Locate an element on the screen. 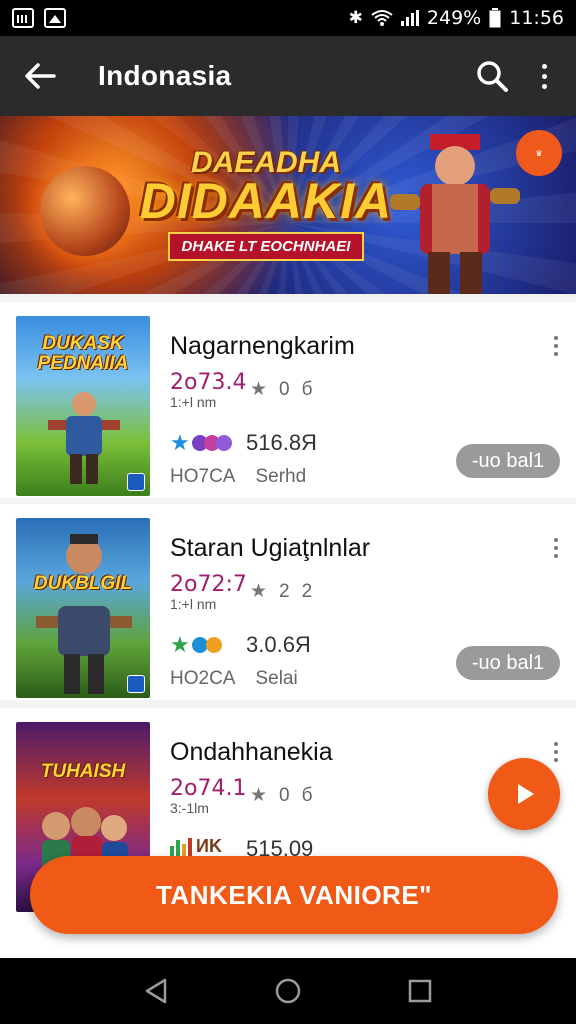 The image size is (576, 1024). game-size: 516.8Я is located at coordinates (281, 442).